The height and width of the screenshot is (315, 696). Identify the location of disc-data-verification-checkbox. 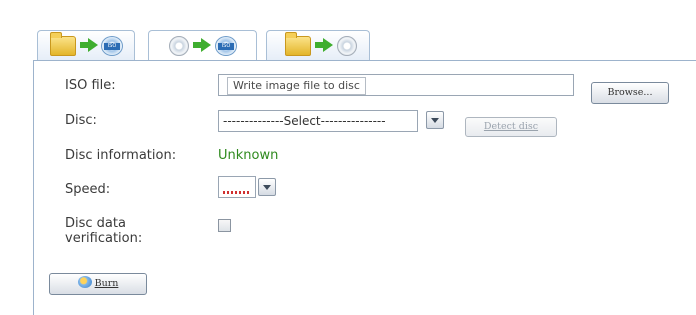
(224, 225).